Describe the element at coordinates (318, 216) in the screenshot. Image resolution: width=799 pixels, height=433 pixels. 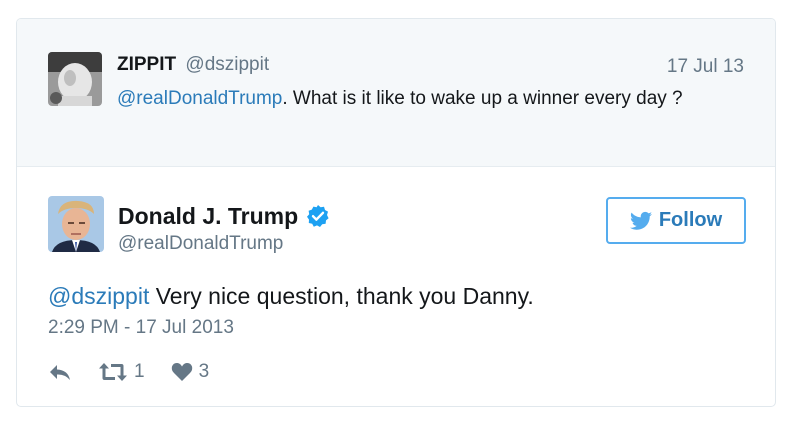
I see `verified-badge-icon` at that location.